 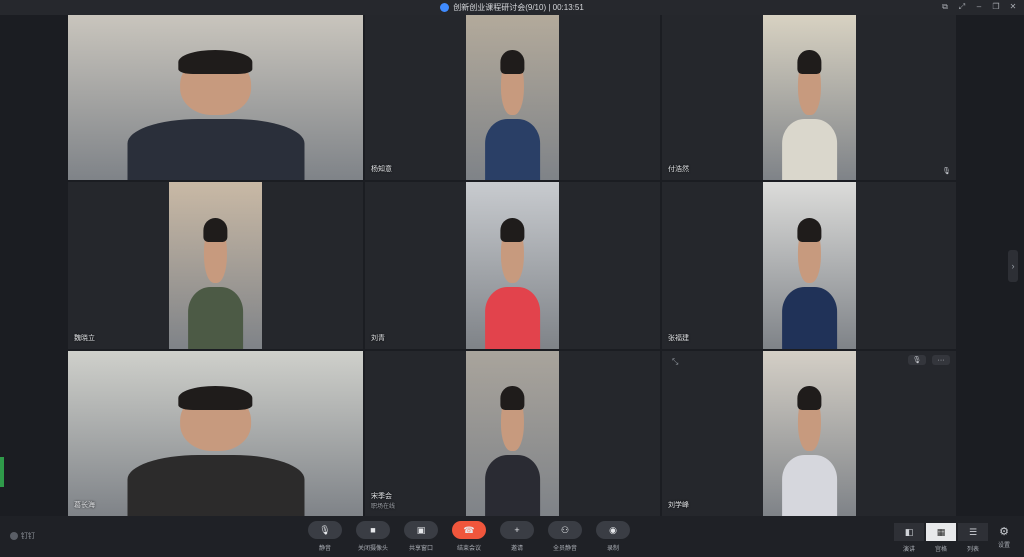 I want to click on video-tile-9: ⤡ 🎙 ··· 刘学峰, so click(x=809, y=433).